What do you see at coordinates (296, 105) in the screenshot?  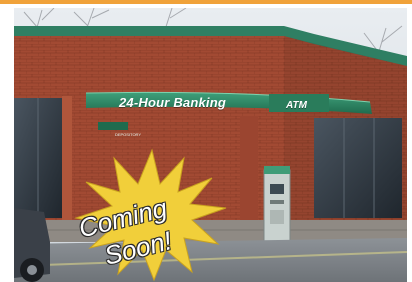 I see `canopy-atm-text: ATM` at bounding box center [296, 105].